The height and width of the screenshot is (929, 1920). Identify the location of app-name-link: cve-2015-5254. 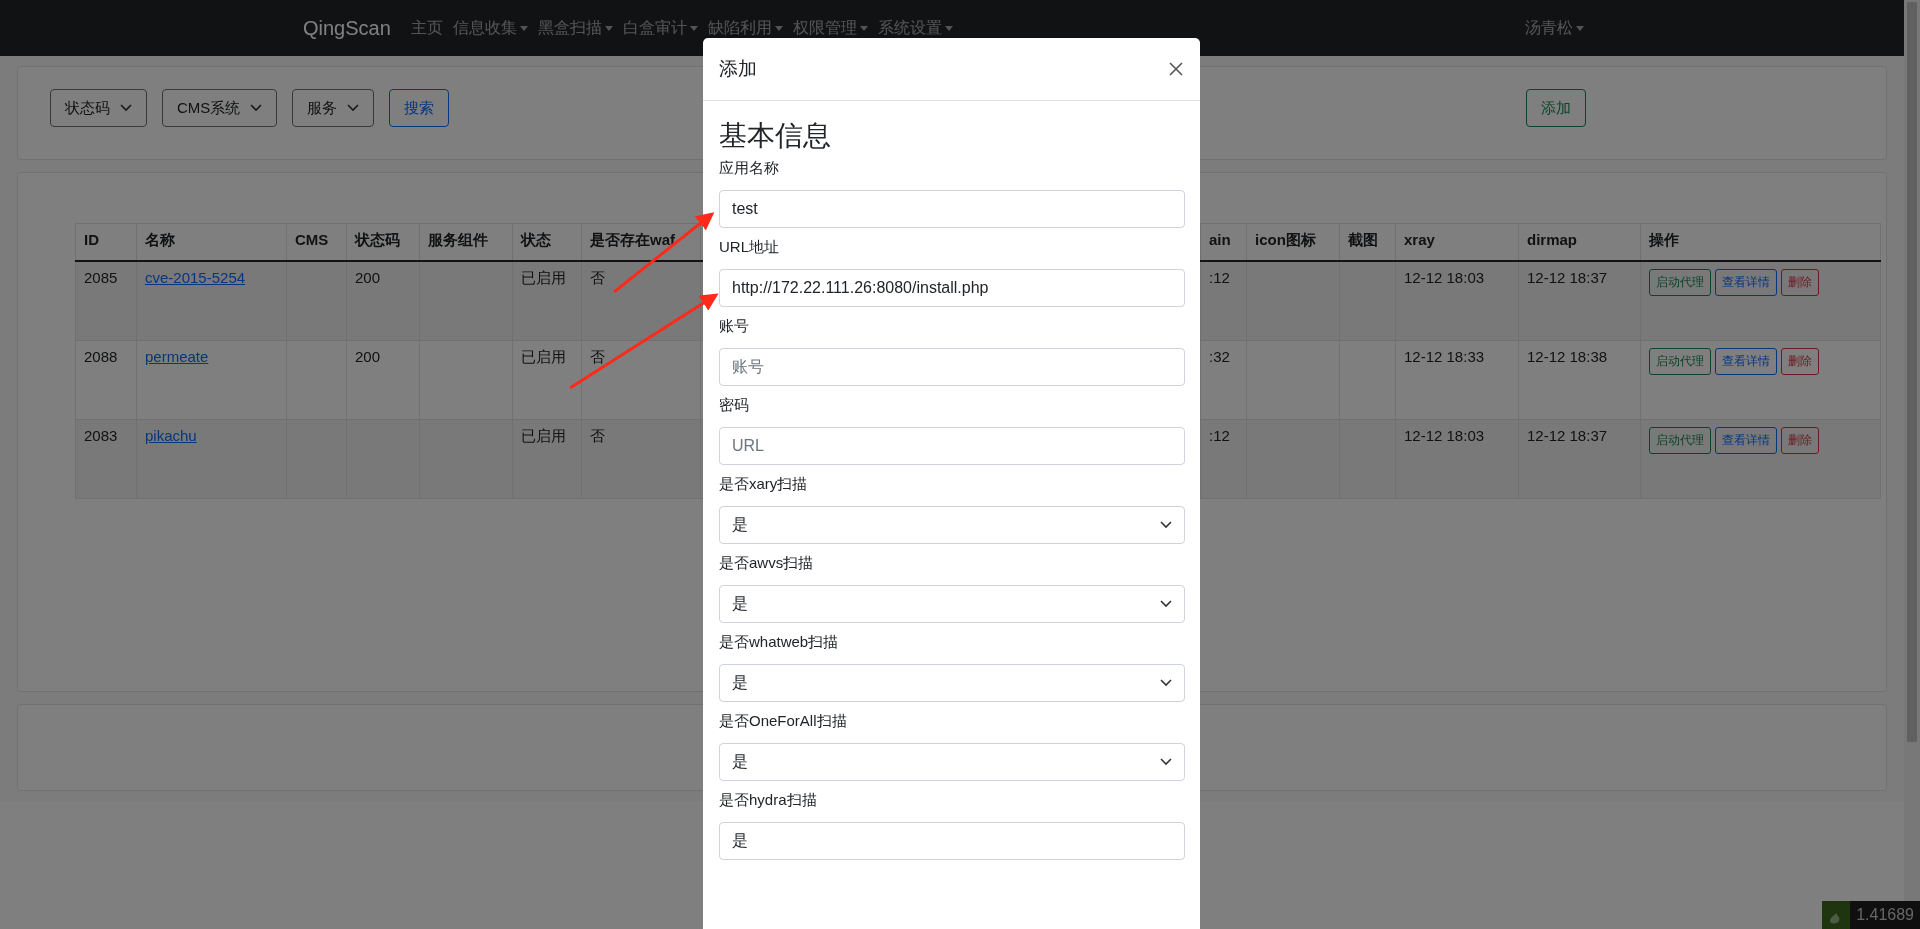
(195, 277).